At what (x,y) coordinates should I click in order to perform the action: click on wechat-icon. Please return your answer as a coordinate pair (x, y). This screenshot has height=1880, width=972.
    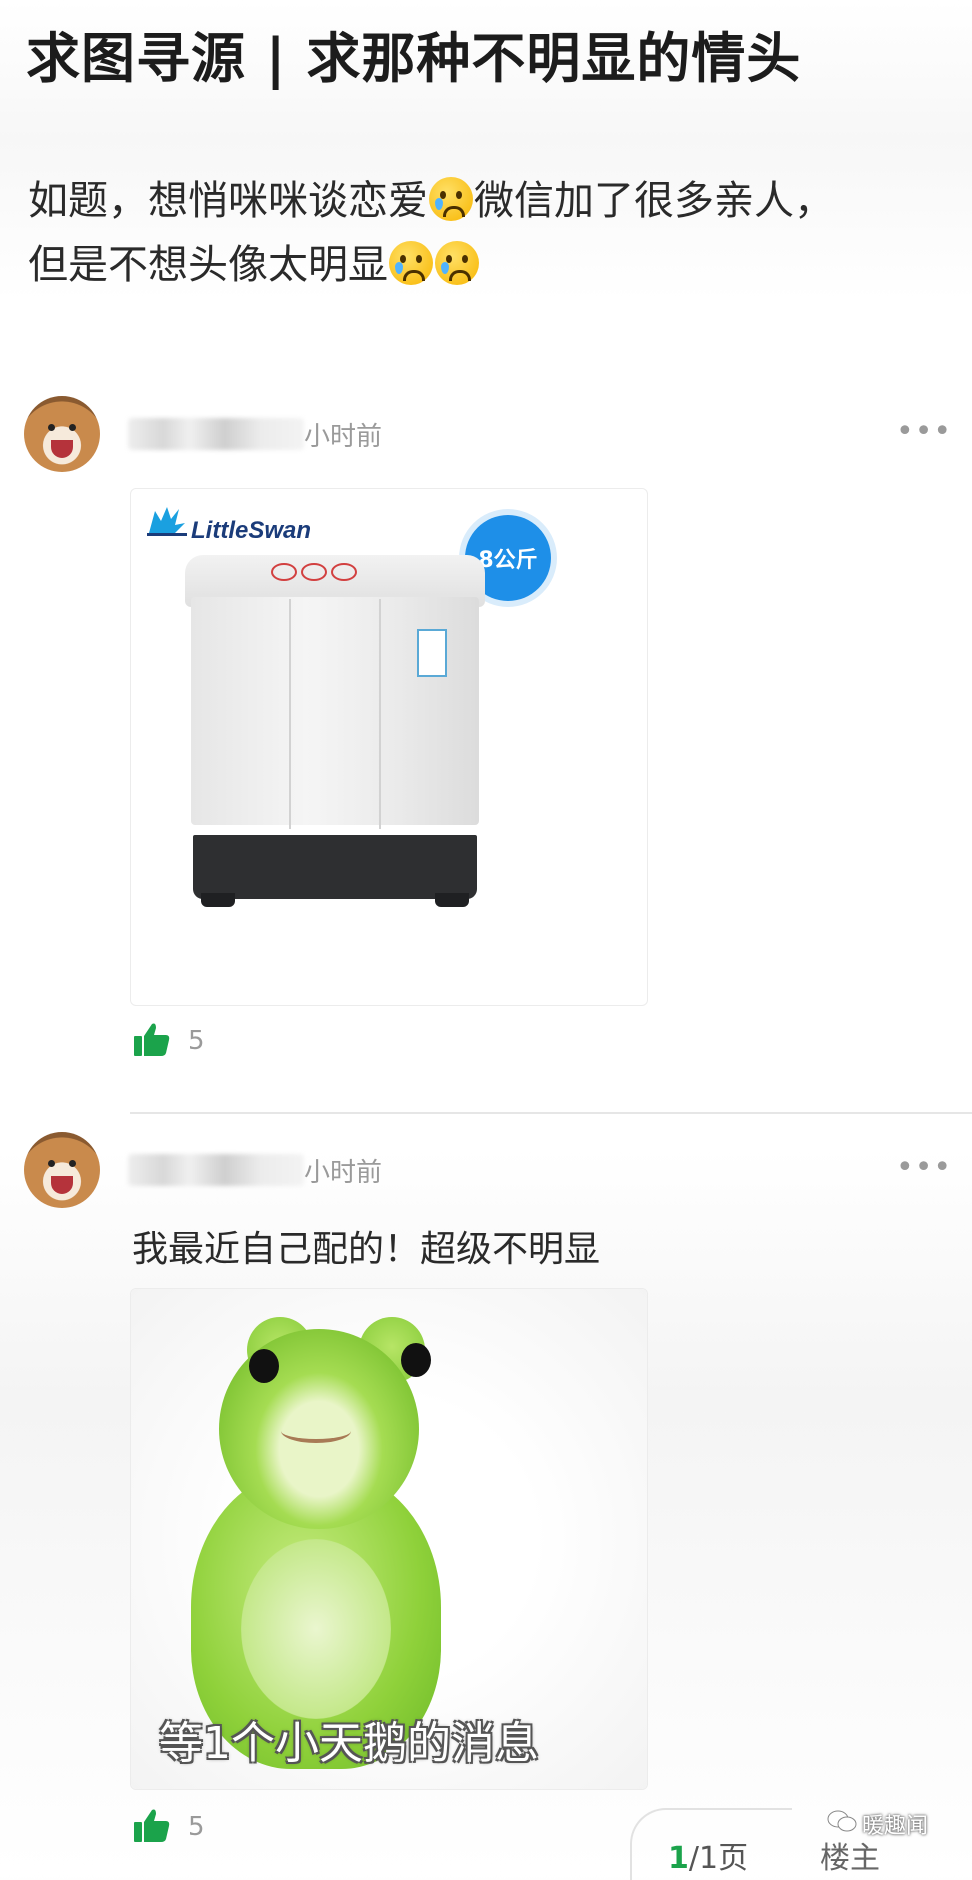
    Looking at the image, I should click on (842, 1821).